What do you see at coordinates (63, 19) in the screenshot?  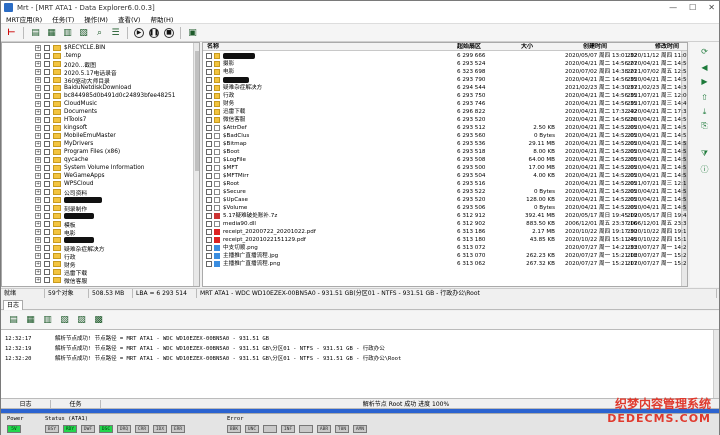 I see `menu-task: 任务(T)` at bounding box center [63, 19].